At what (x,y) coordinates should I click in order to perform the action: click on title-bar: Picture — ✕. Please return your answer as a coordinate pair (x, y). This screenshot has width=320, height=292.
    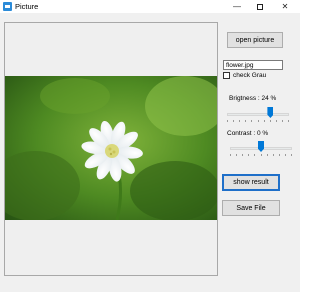
    Looking at the image, I should click on (150, 6).